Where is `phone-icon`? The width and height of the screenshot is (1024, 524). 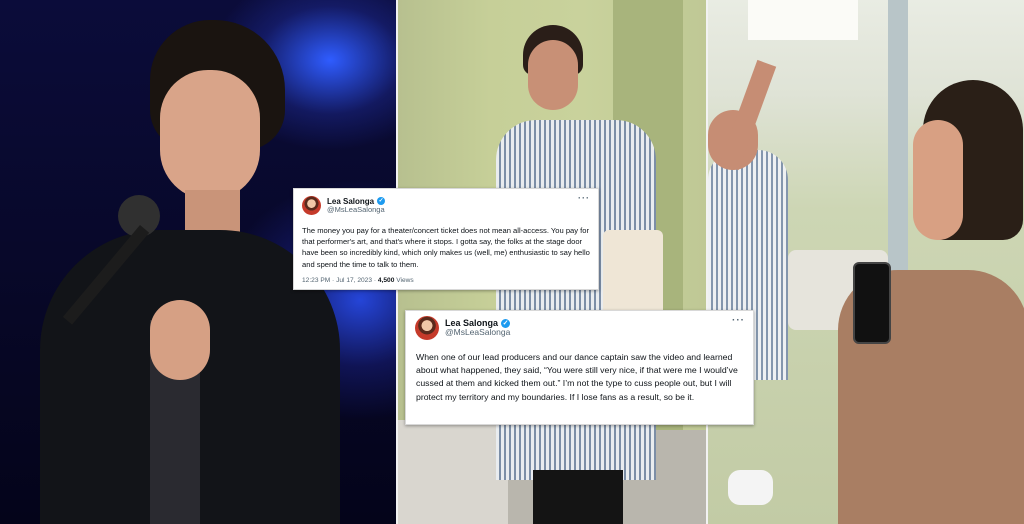
phone-icon is located at coordinates (872, 303).